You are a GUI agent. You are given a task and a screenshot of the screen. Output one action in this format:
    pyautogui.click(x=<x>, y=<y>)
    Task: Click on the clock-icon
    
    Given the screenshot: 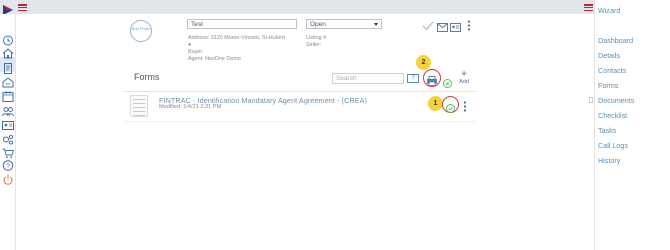 What is the action you would take?
    pyautogui.click(x=8, y=40)
    